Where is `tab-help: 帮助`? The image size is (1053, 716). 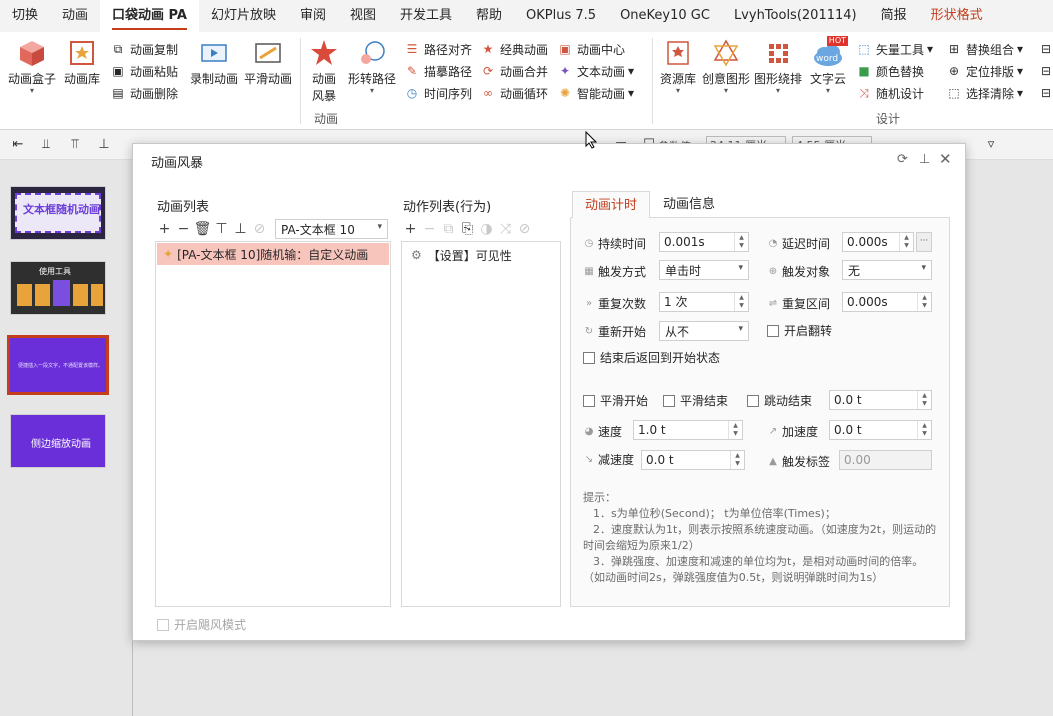 tab-help: 帮助 is located at coordinates (489, 16).